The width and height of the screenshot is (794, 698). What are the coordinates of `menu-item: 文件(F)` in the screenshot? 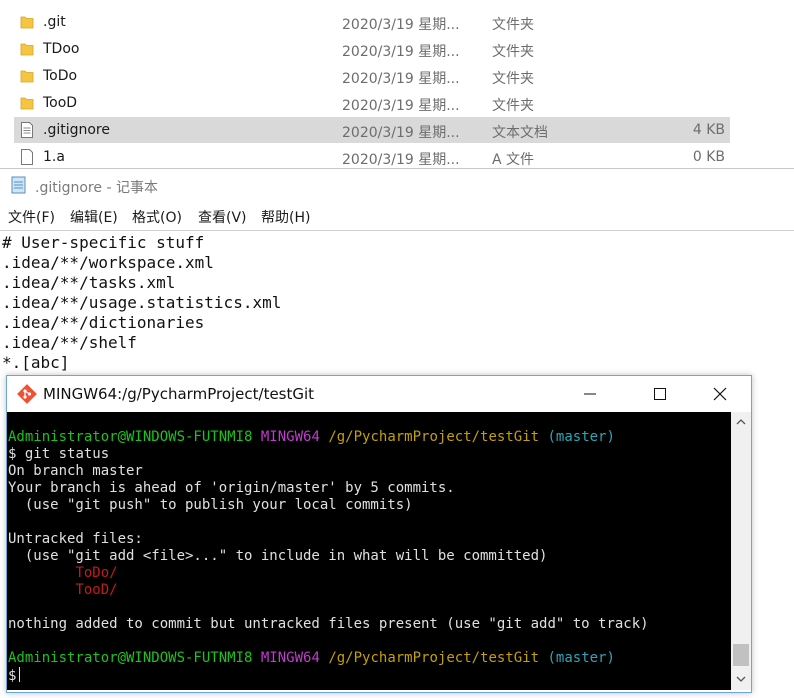 It's located at (31, 217).